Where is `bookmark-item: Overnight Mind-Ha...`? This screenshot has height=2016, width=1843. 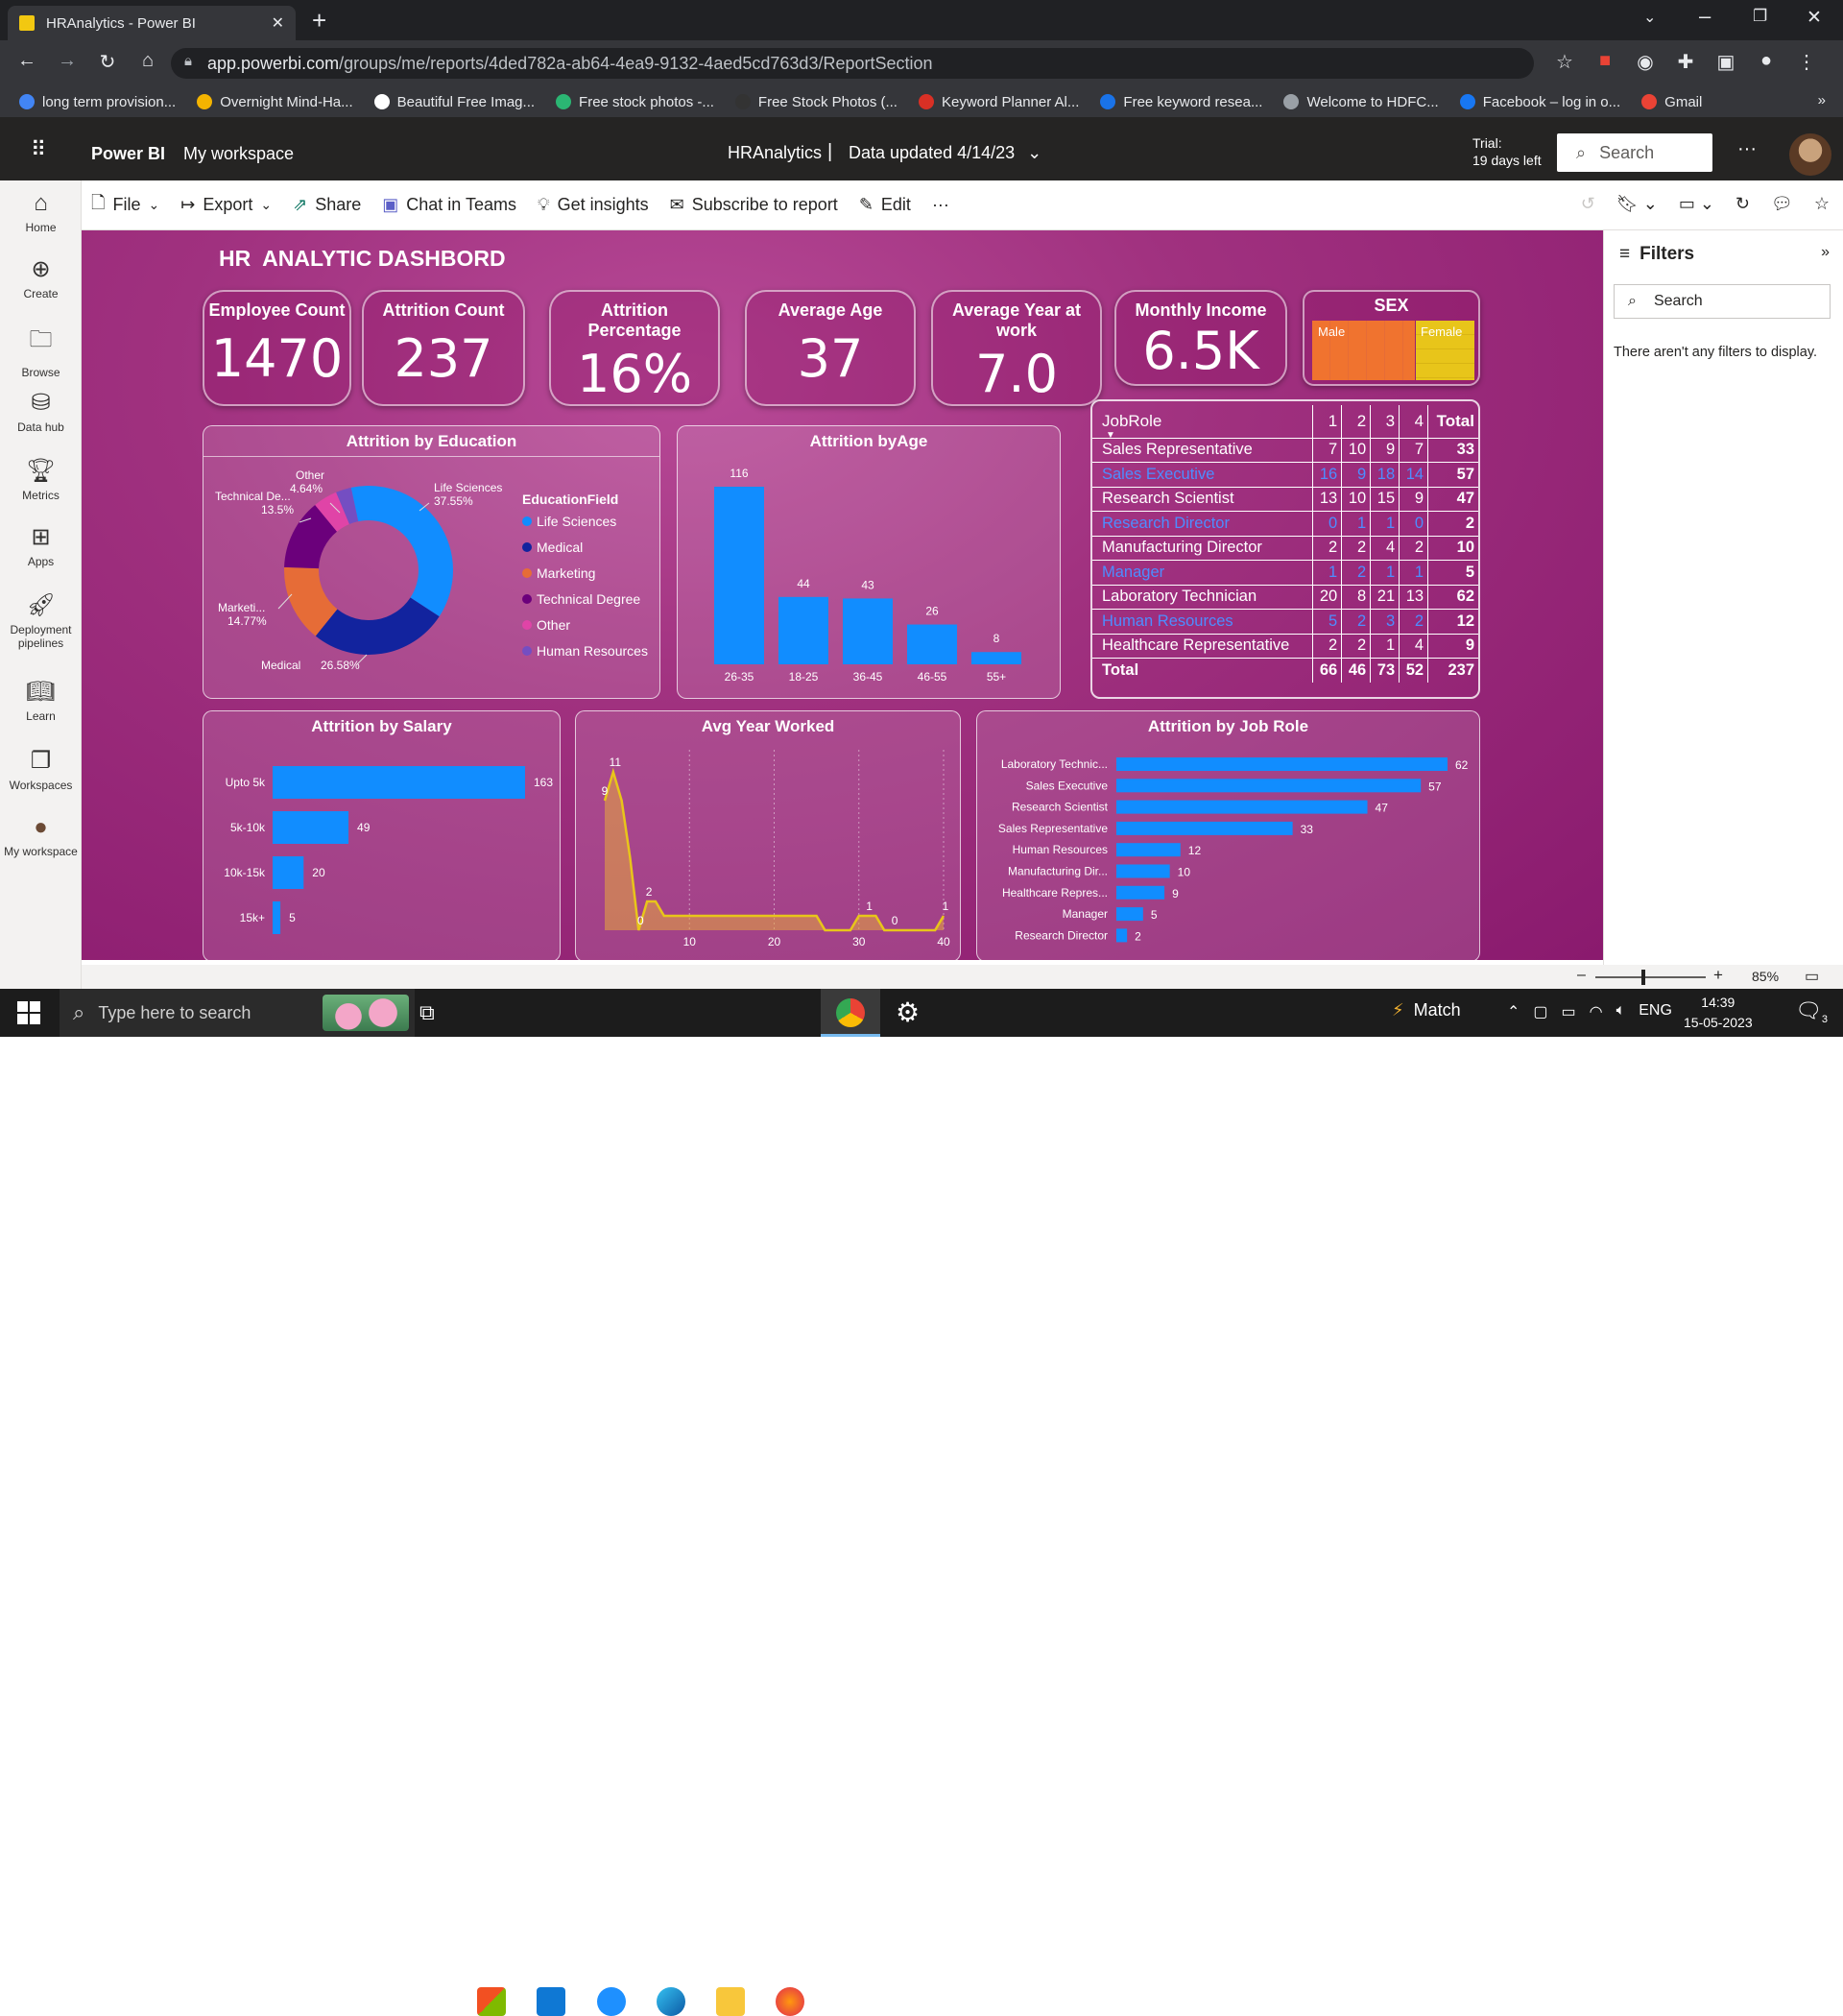 bookmark-item: Overnight Mind-Ha... is located at coordinates (275, 102).